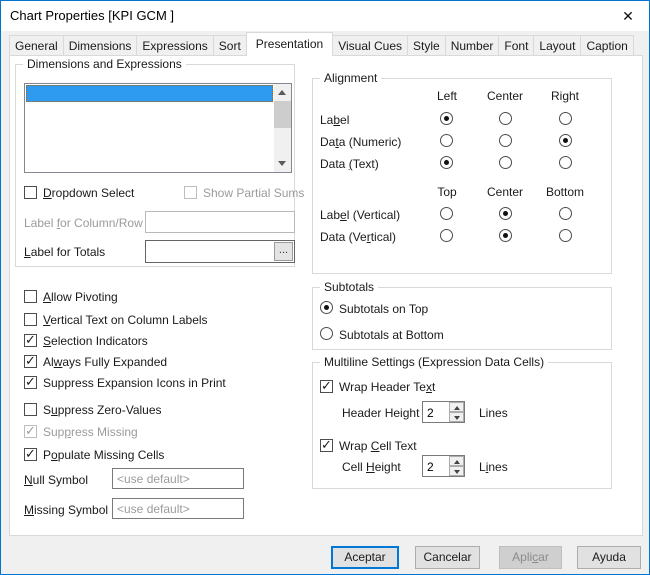 The width and height of the screenshot is (650, 575). Describe the element at coordinates (607, 45) in the screenshot. I see `tab-caption: Caption` at that location.